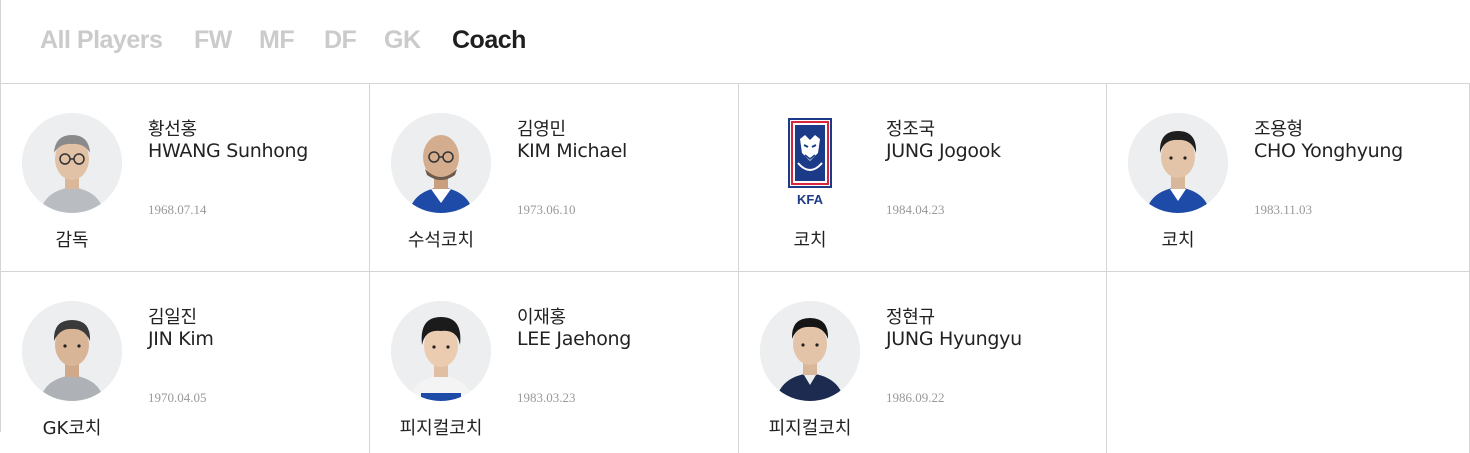 This screenshot has height=453, width=1470. I want to click on coach-korean-name: 황선홍, so click(172, 129).